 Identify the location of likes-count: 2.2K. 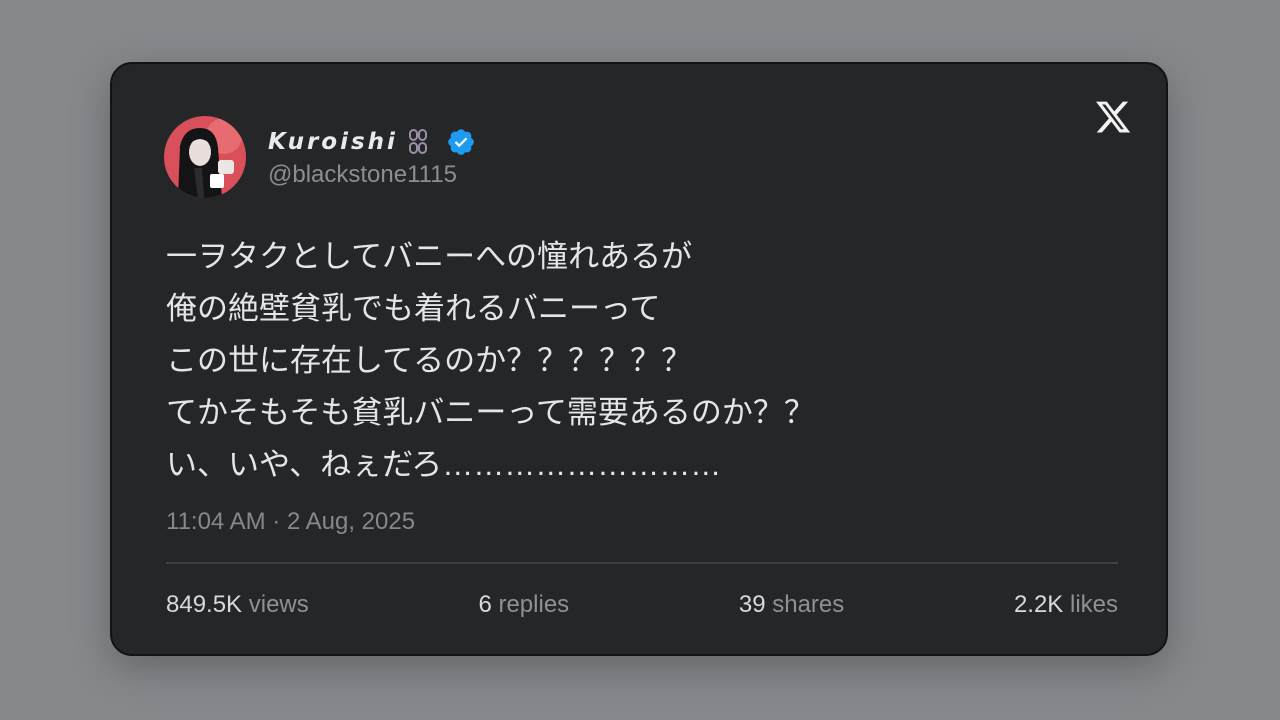
(1038, 604).